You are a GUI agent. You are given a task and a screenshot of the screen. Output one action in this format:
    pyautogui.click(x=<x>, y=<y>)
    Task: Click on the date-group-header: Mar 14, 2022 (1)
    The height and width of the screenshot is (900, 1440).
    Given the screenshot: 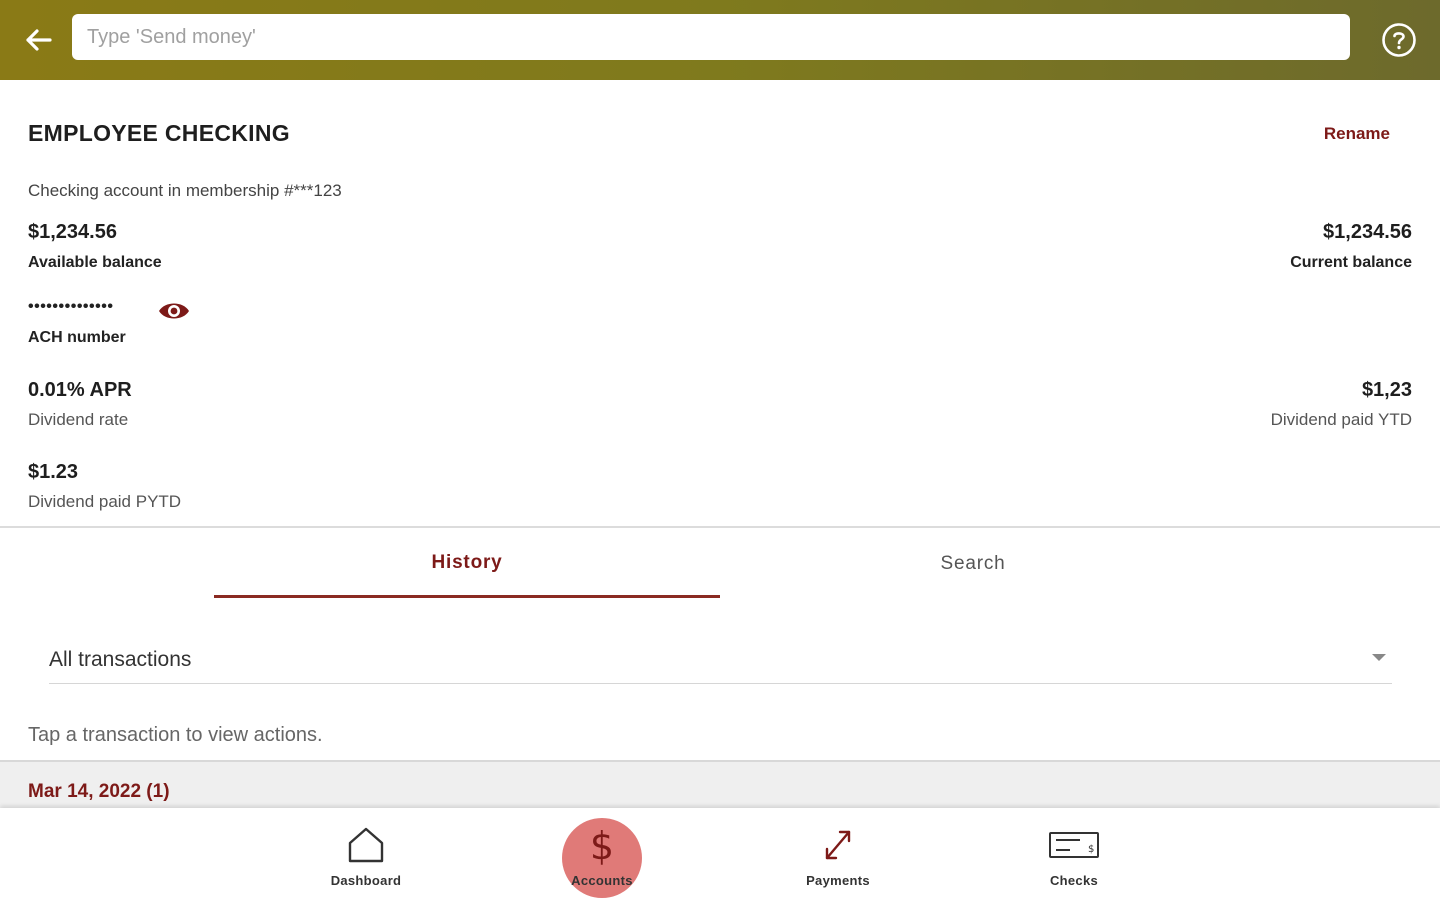 What is the action you would take?
    pyautogui.click(x=720, y=785)
    